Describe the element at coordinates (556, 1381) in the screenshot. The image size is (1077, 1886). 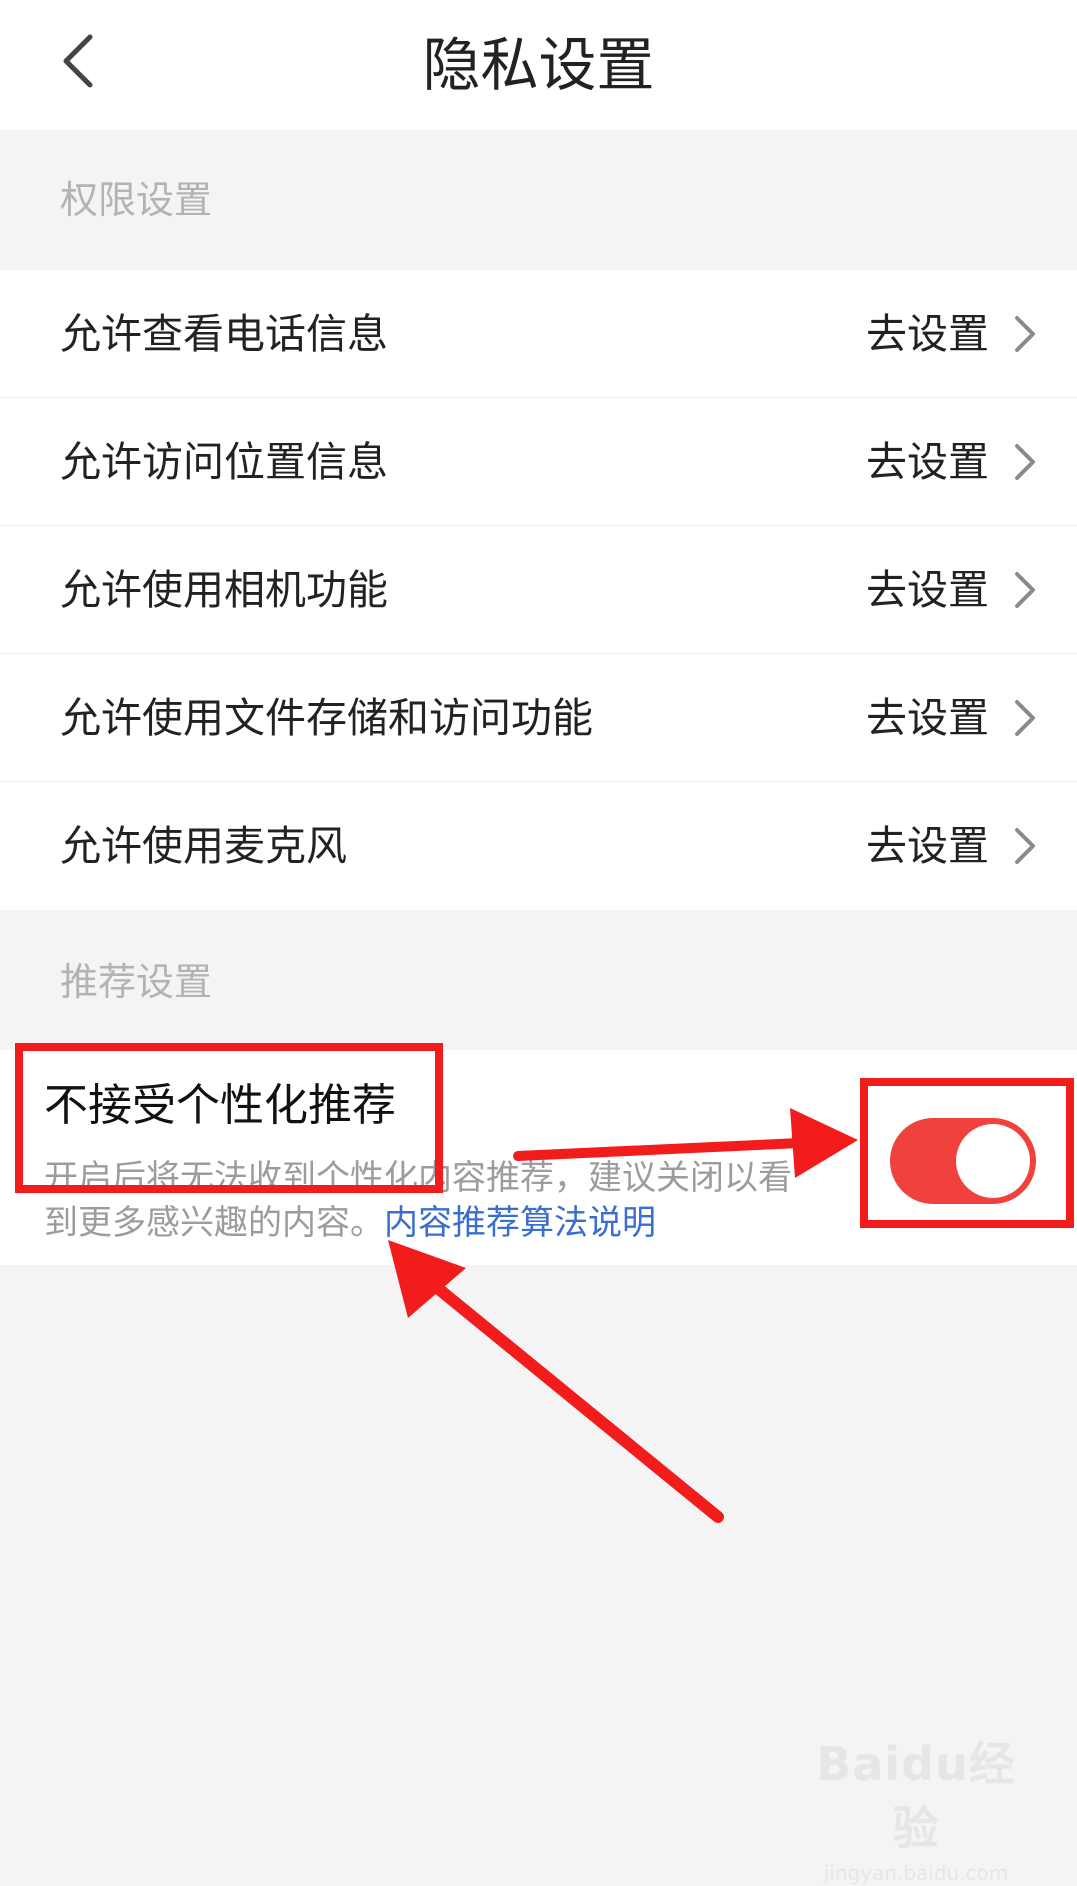
I see `arrow-to-description-icon` at that location.